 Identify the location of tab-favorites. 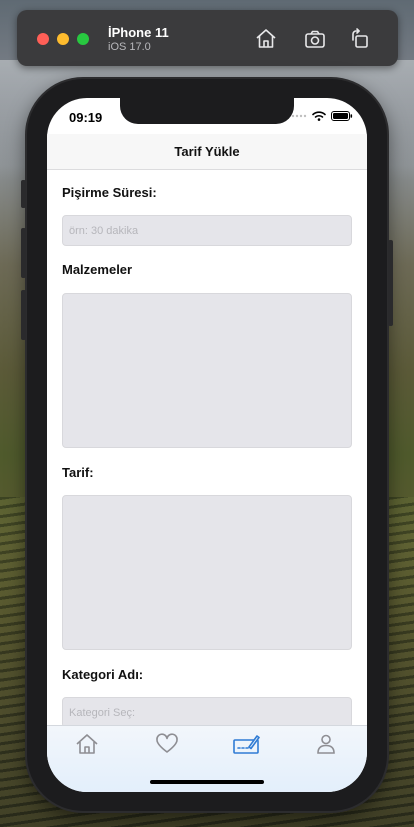
(167, 744).